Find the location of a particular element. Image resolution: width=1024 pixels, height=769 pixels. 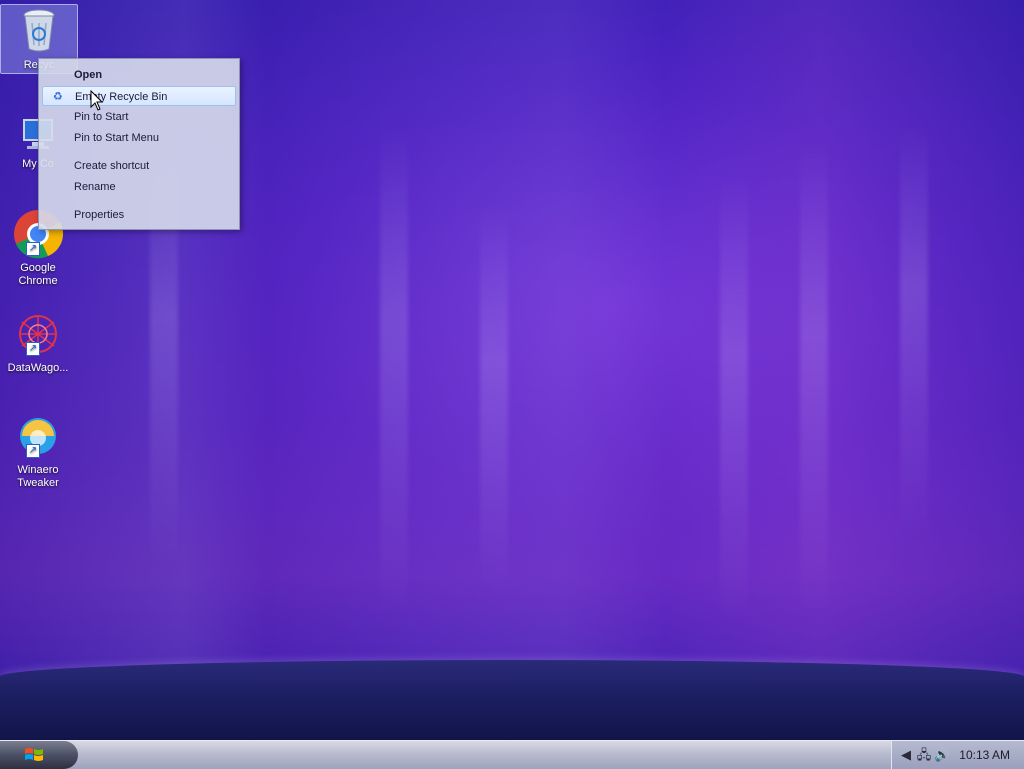

menu-item-label: Empty Recycle Bin is located at coordinates (121, 97).